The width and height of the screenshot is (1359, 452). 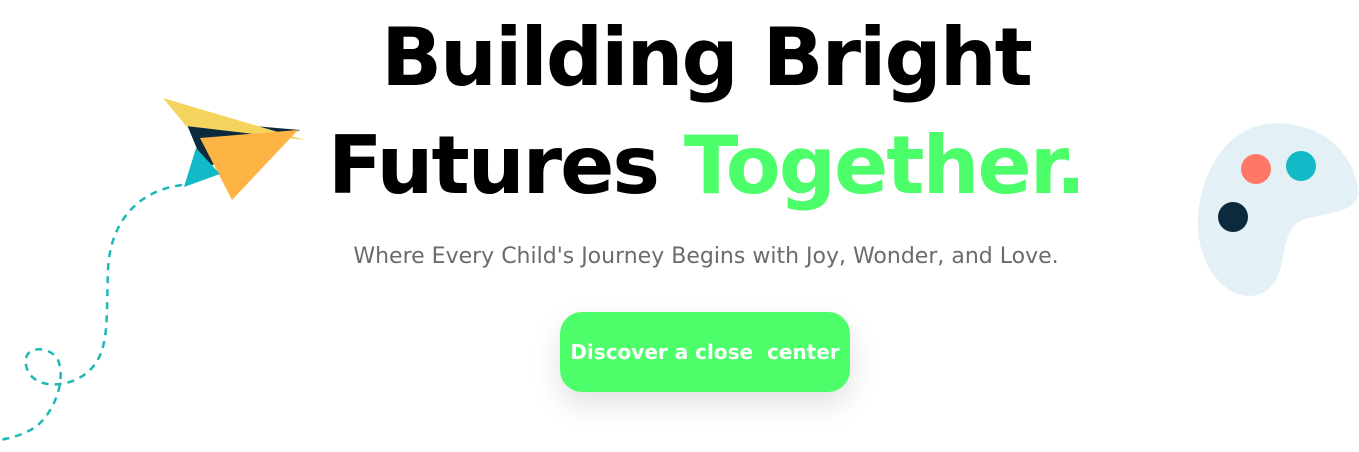 I want to click on discover-center-button: Discover a close center, so click(x=705, y=352).